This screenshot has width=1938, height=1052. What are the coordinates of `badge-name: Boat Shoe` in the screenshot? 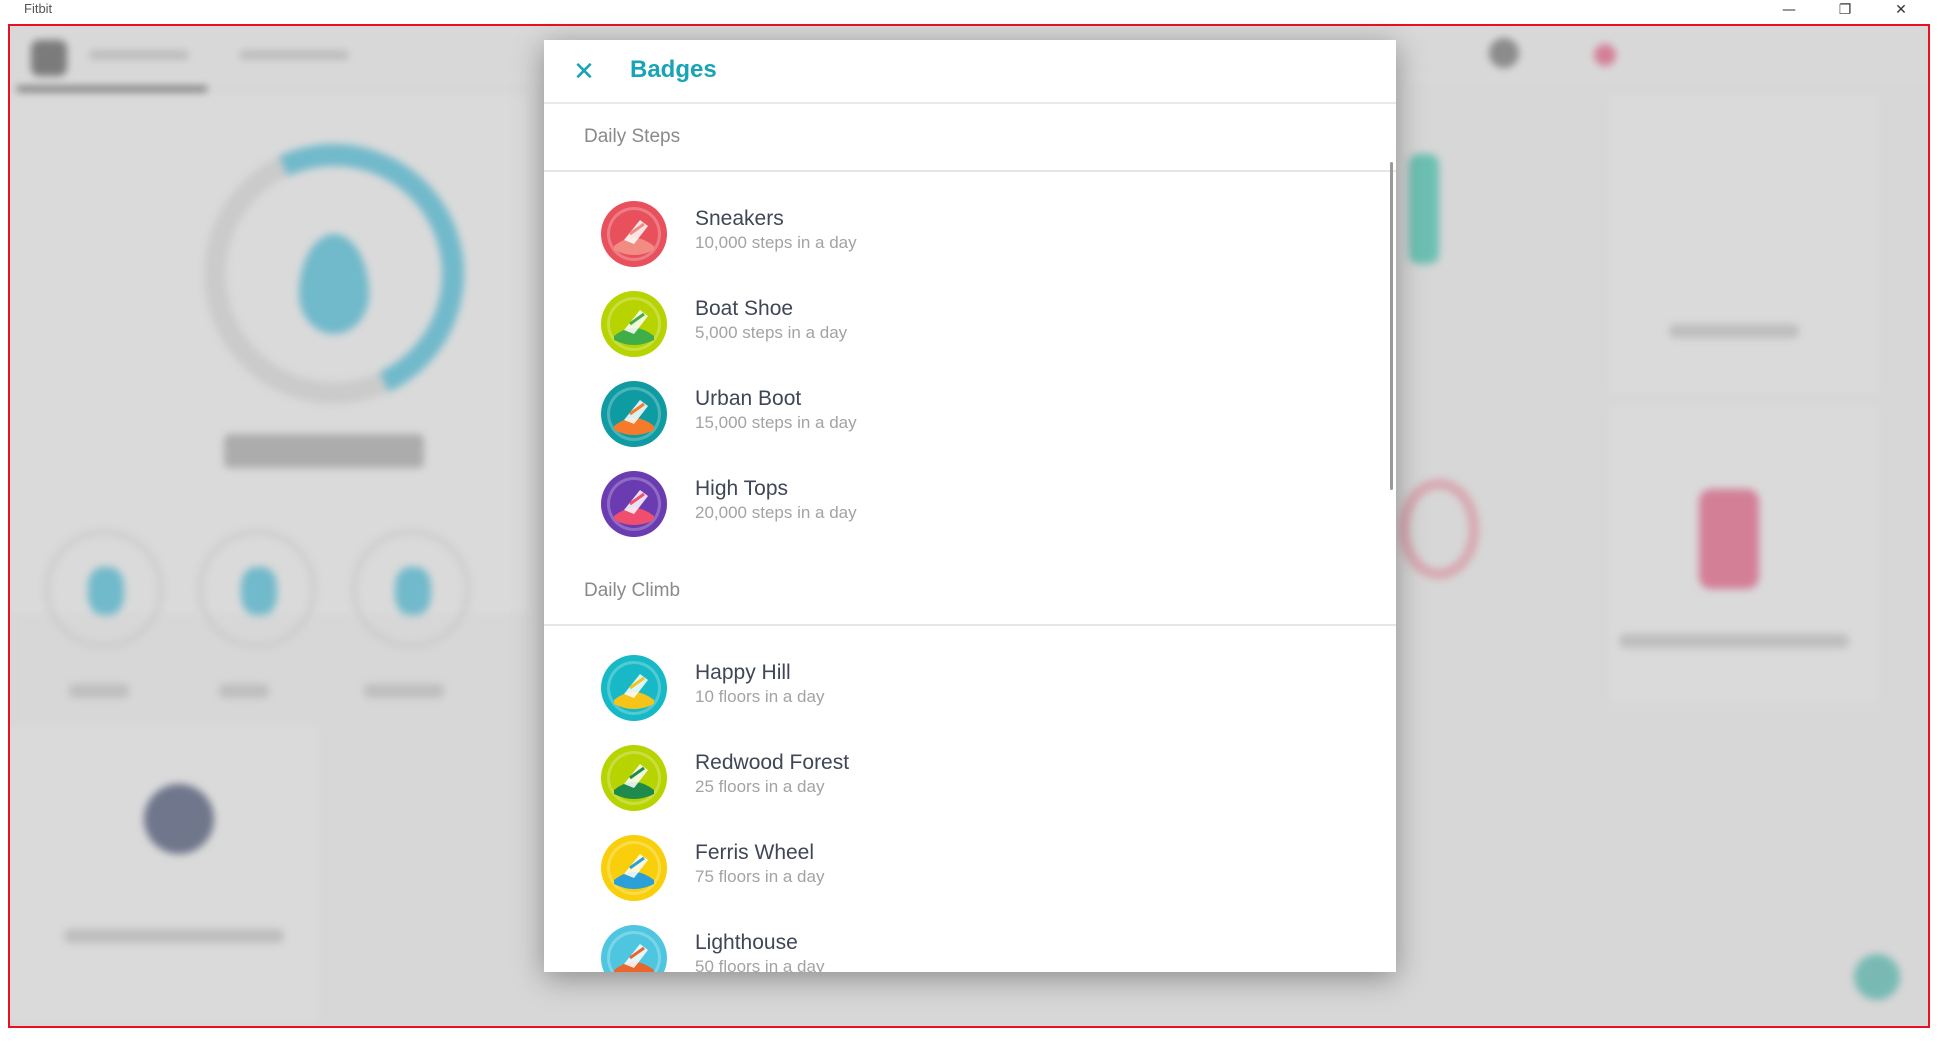 It's located at (744, 308).